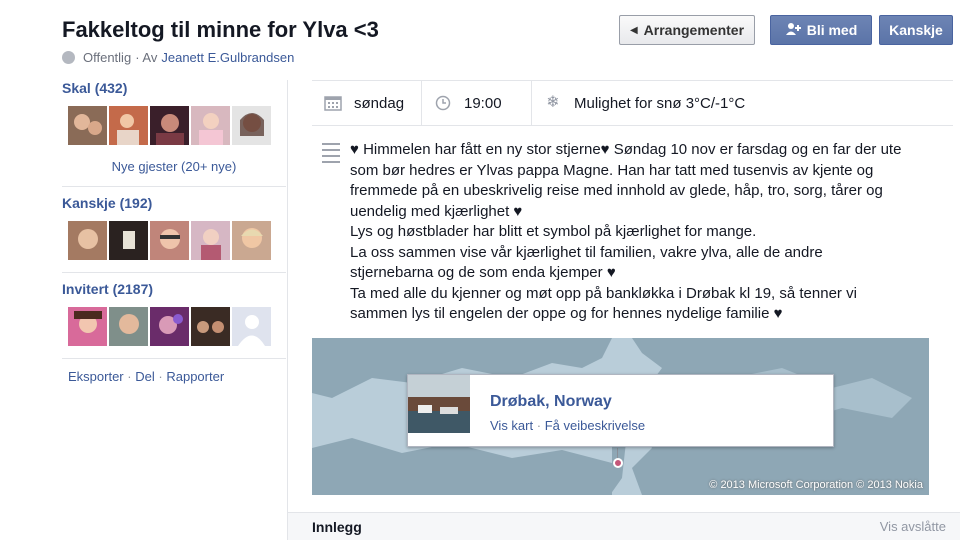  I want to click on sidebar-footer: Eksporter · Del · Rapporter, so click(177, 376).